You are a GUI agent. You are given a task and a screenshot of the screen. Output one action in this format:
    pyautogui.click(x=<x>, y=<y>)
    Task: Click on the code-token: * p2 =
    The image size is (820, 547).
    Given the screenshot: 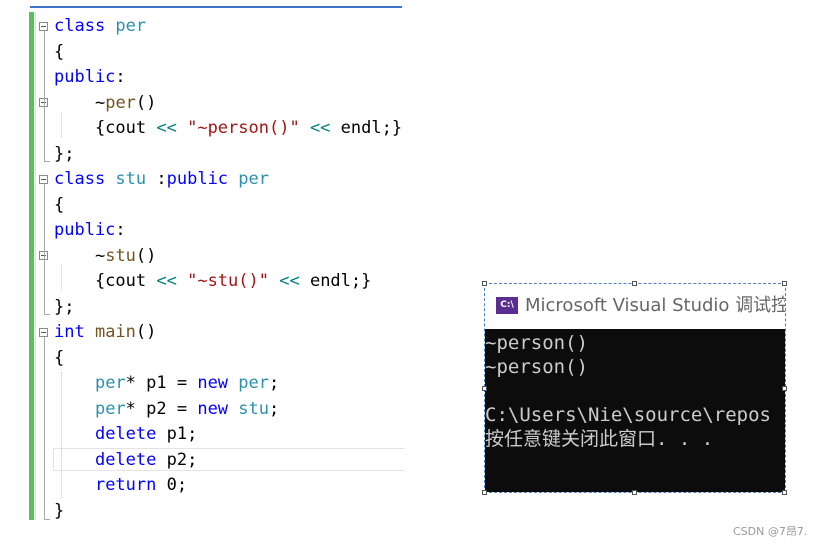 What is the action you would take?
    pyautogui.click(x=161, y=408)
    